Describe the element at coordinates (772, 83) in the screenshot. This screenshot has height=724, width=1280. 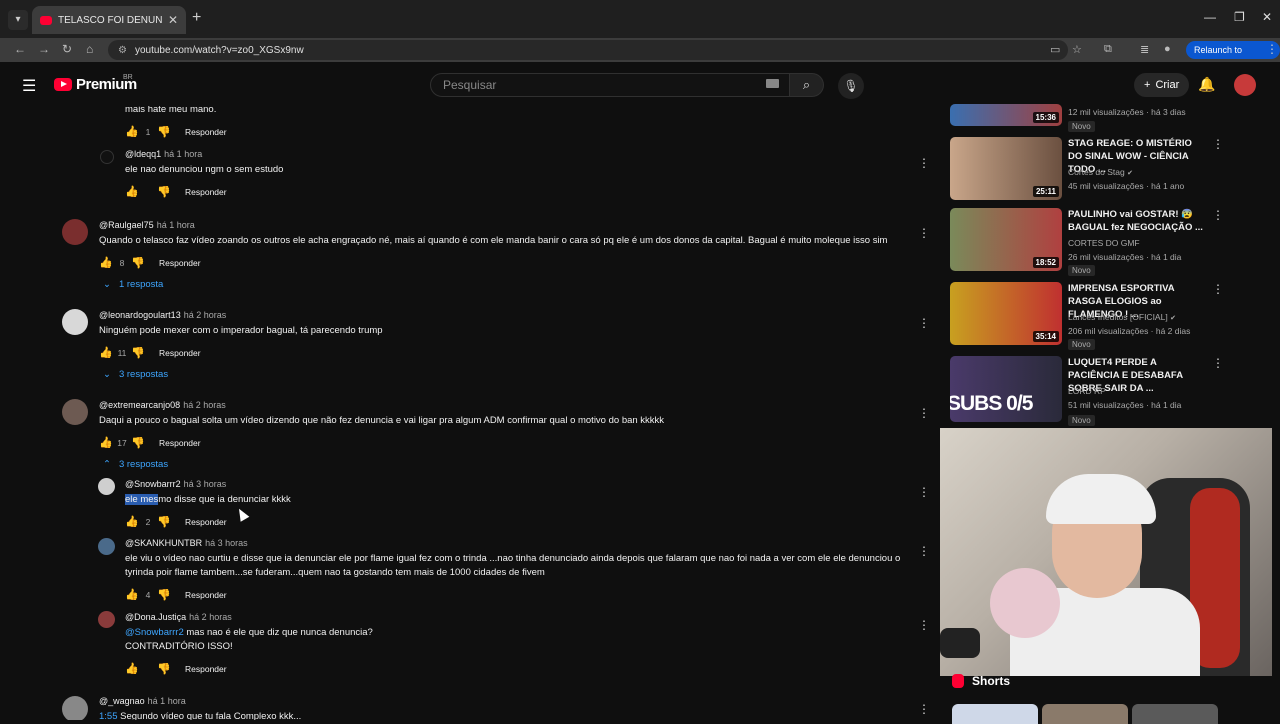
I see `keyboard-icon` at that location.